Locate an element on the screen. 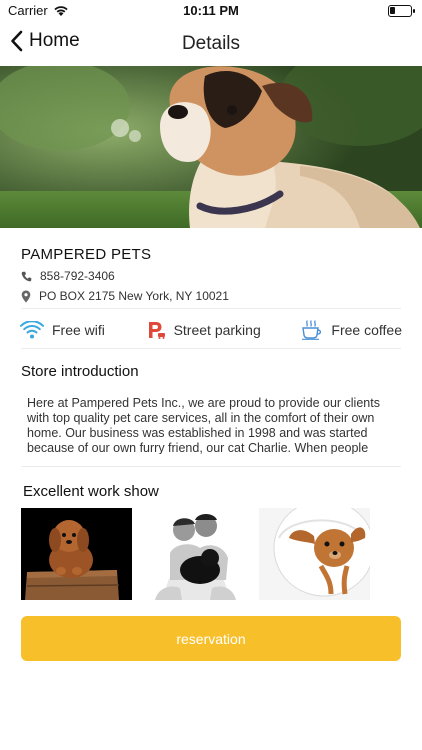  phone-row: 858-792-3406 is located at coordinates (68, 276).